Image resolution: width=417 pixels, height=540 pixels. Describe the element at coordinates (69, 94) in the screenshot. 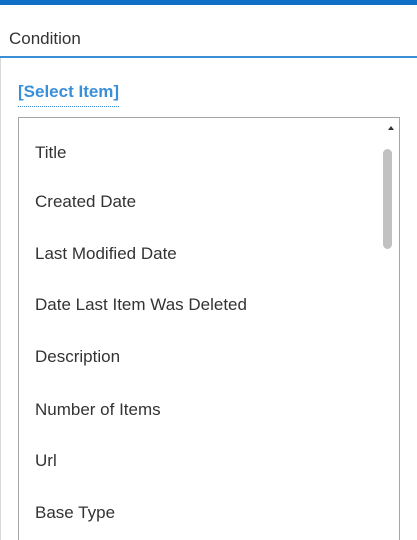

I see `select-item-link: [Select Item]` at that location.